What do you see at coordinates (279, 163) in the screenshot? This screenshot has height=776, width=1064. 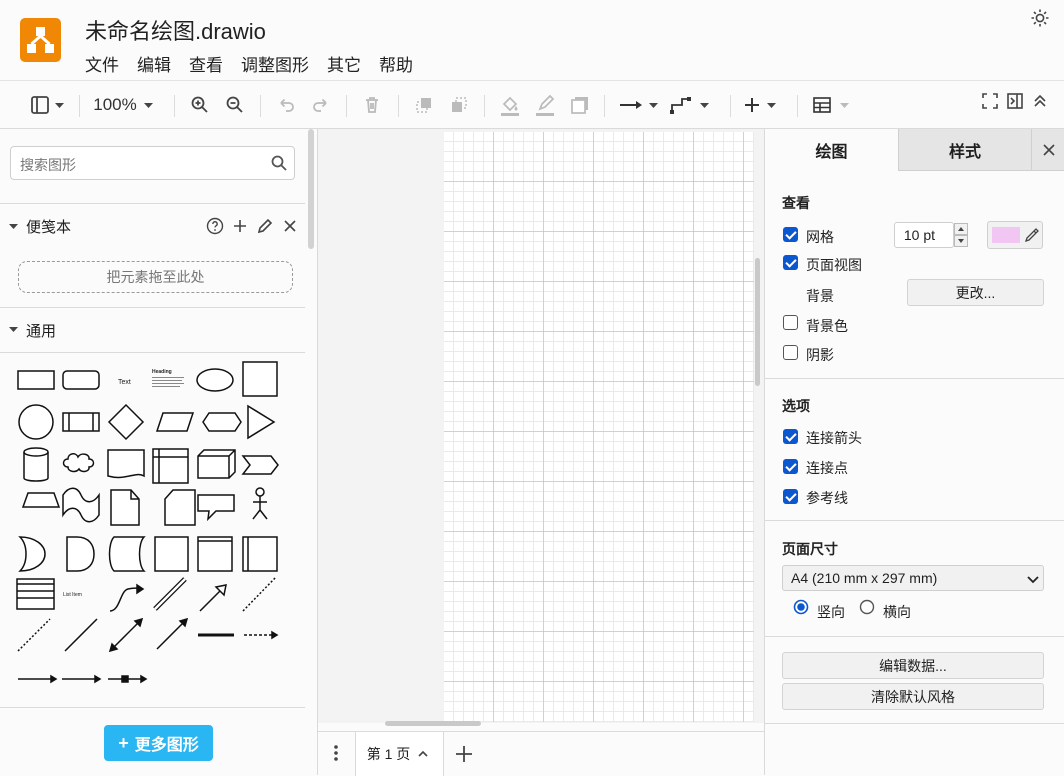 I see `search-icon` at bounding box center [279, 163].